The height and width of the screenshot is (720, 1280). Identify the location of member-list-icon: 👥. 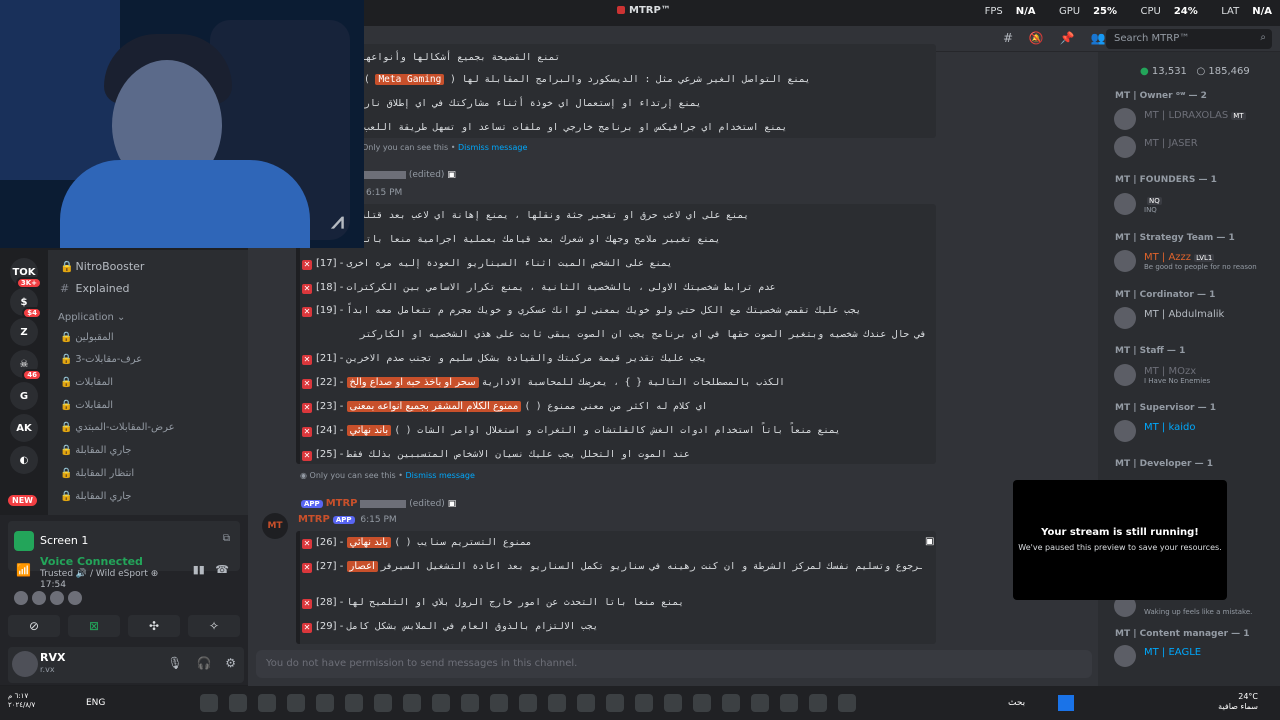
(1097, 38).